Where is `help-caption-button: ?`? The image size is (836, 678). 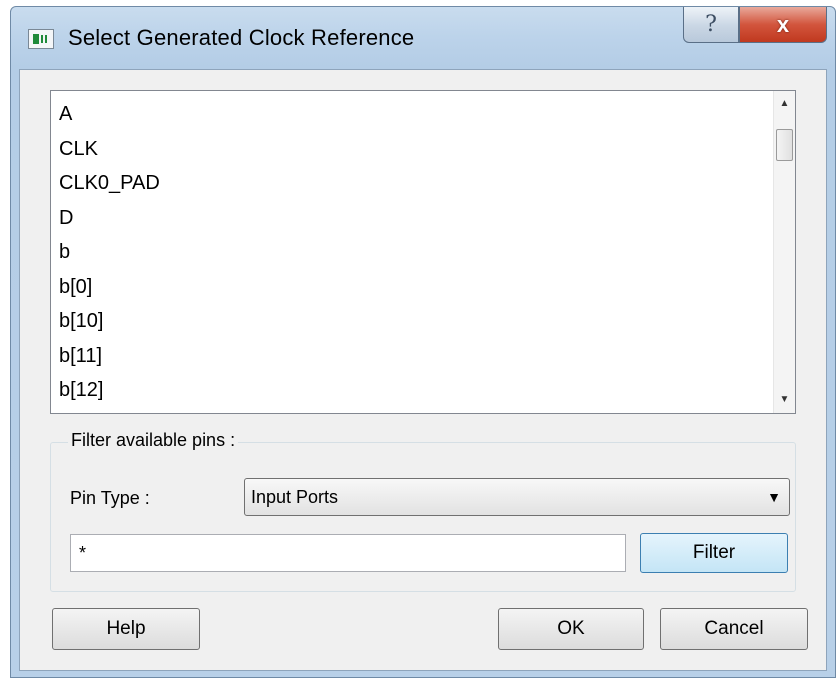
help-caption-button: ? is located at coordinates (711, 25).